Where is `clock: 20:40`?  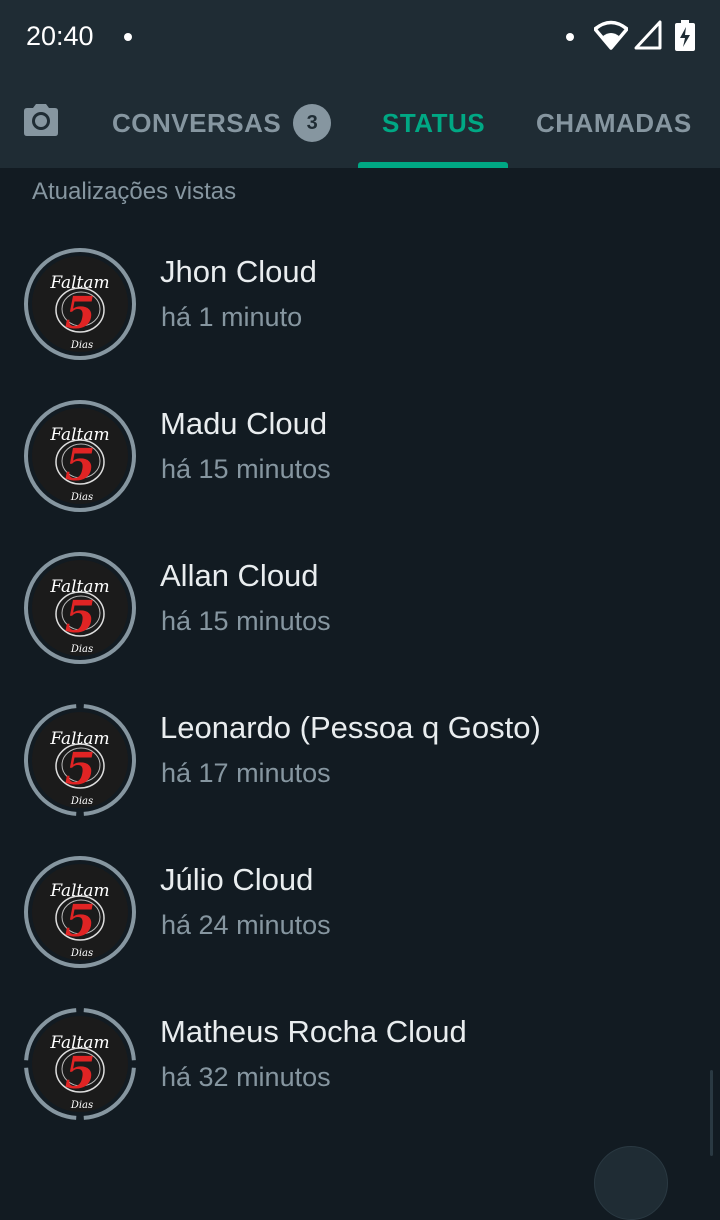 clock: 20:40 is located at coordinates (60, 36).